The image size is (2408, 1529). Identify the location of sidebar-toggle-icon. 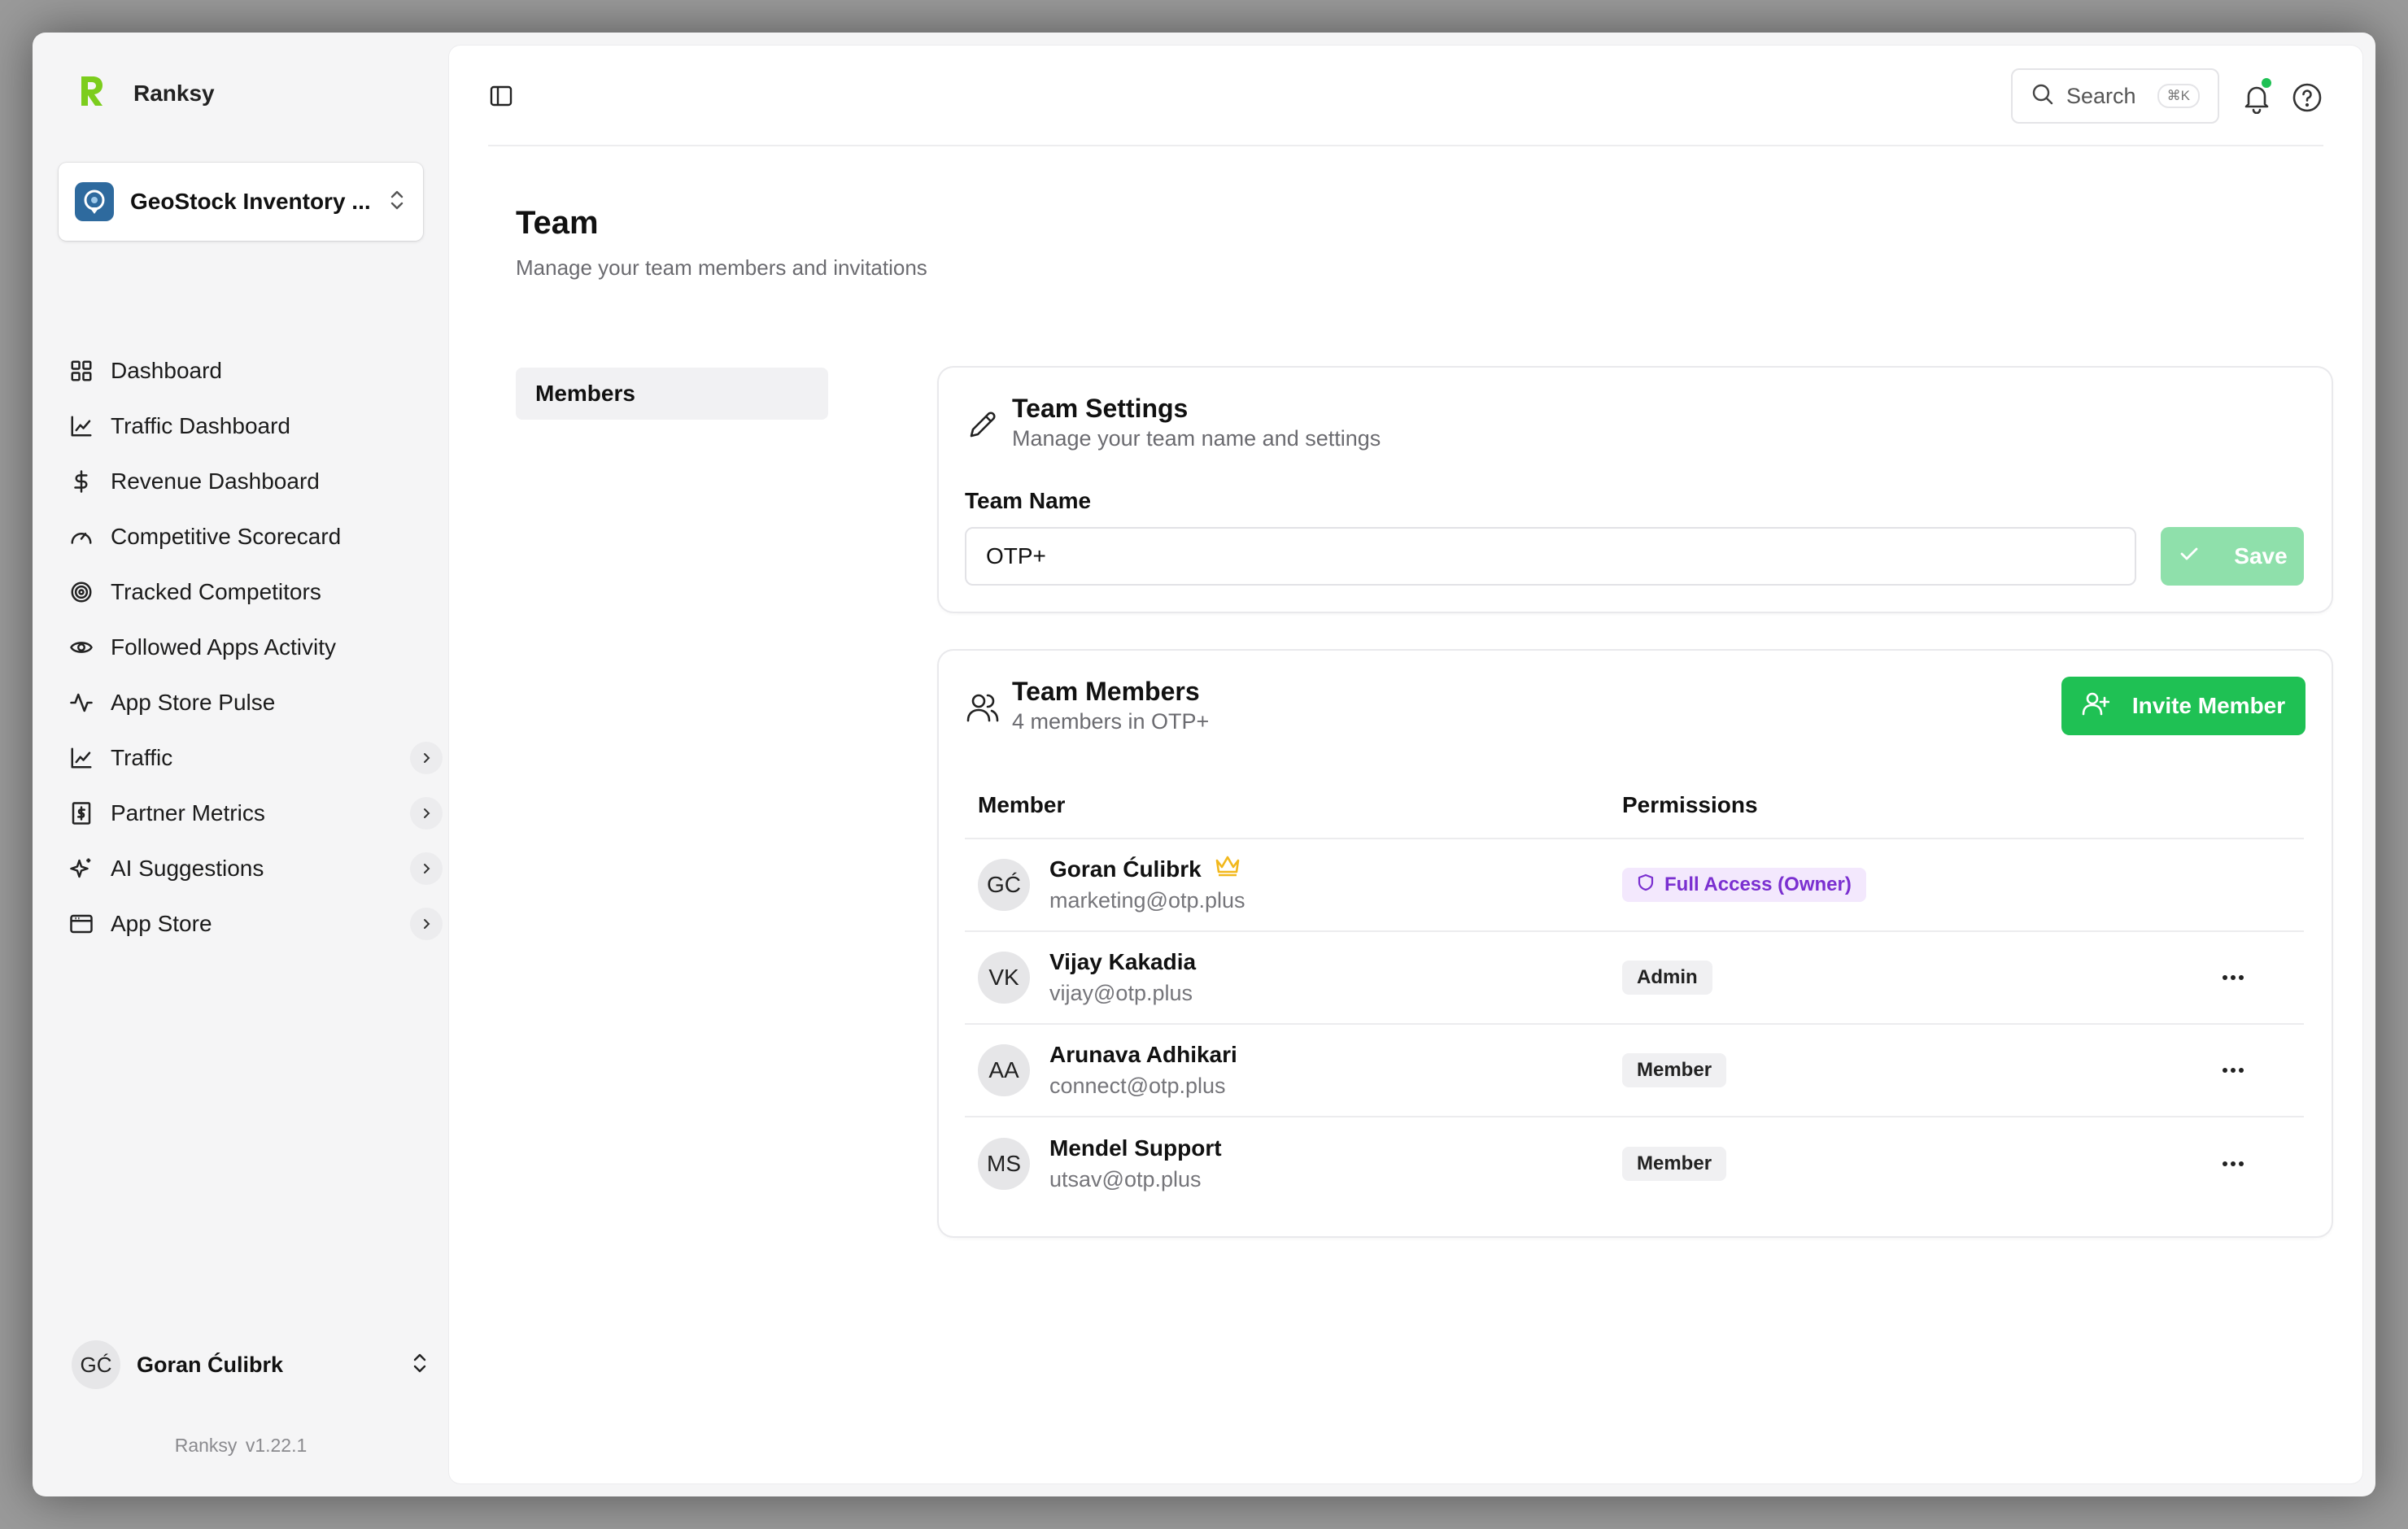
(501, 96).